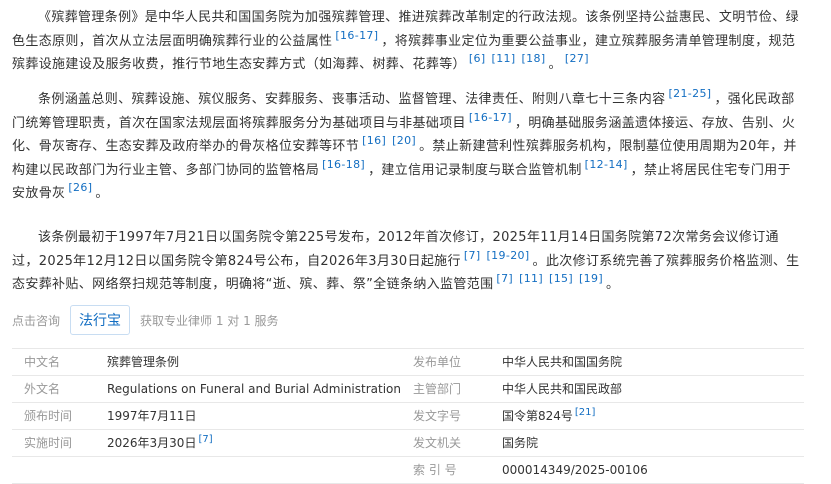 The image size is (831, 484). Describe the element at coordinates (585, 412) in the screenshot. I see `reference-link: [21]` at that location.